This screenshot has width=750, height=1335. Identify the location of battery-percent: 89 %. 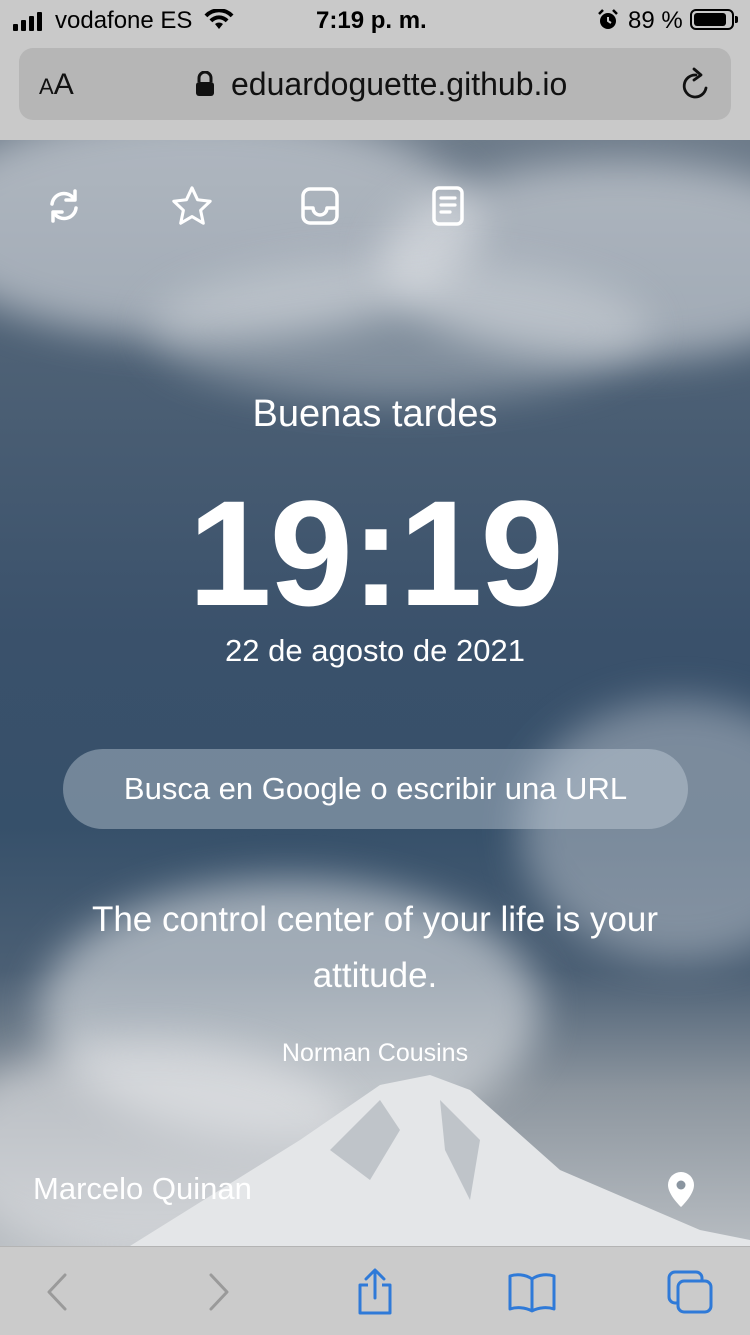
(655, 20).